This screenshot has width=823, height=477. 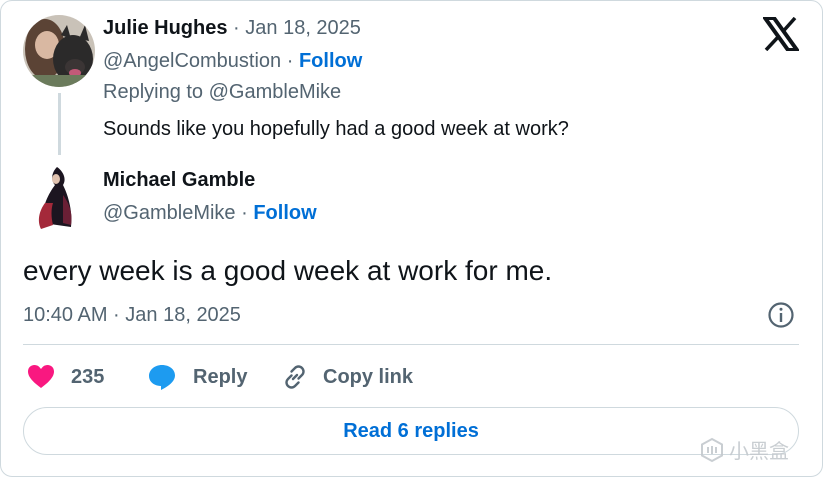 I want to click on thread-connector-line, so click(x=59, y=124).